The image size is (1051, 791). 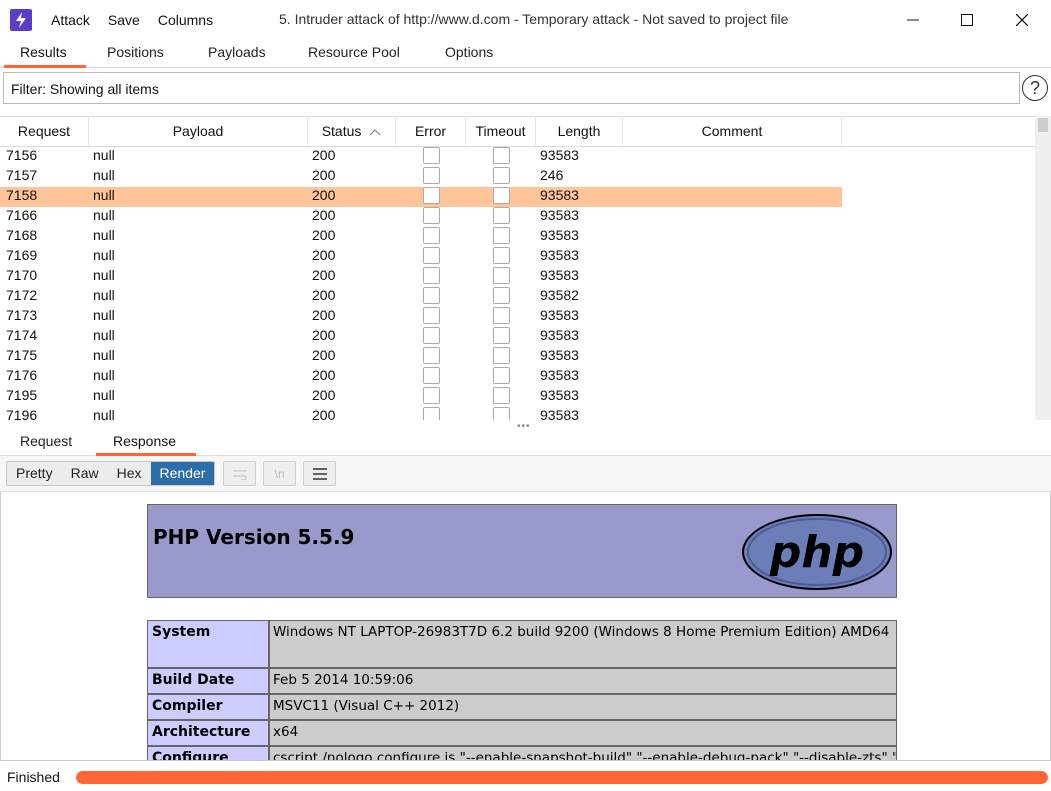 What do you see at coordinates (46, 441) in the screenshot?
I see `tab-request: Request` at bounding box center [46, 441].